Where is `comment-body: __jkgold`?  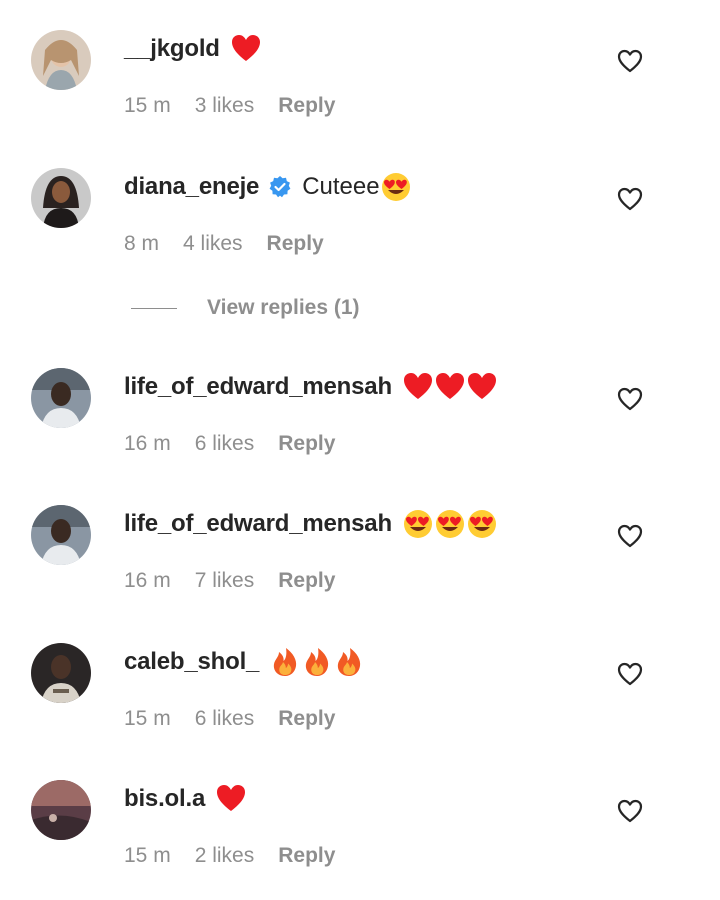
comment-body: __jkgold is located at coordinates (193, 49).